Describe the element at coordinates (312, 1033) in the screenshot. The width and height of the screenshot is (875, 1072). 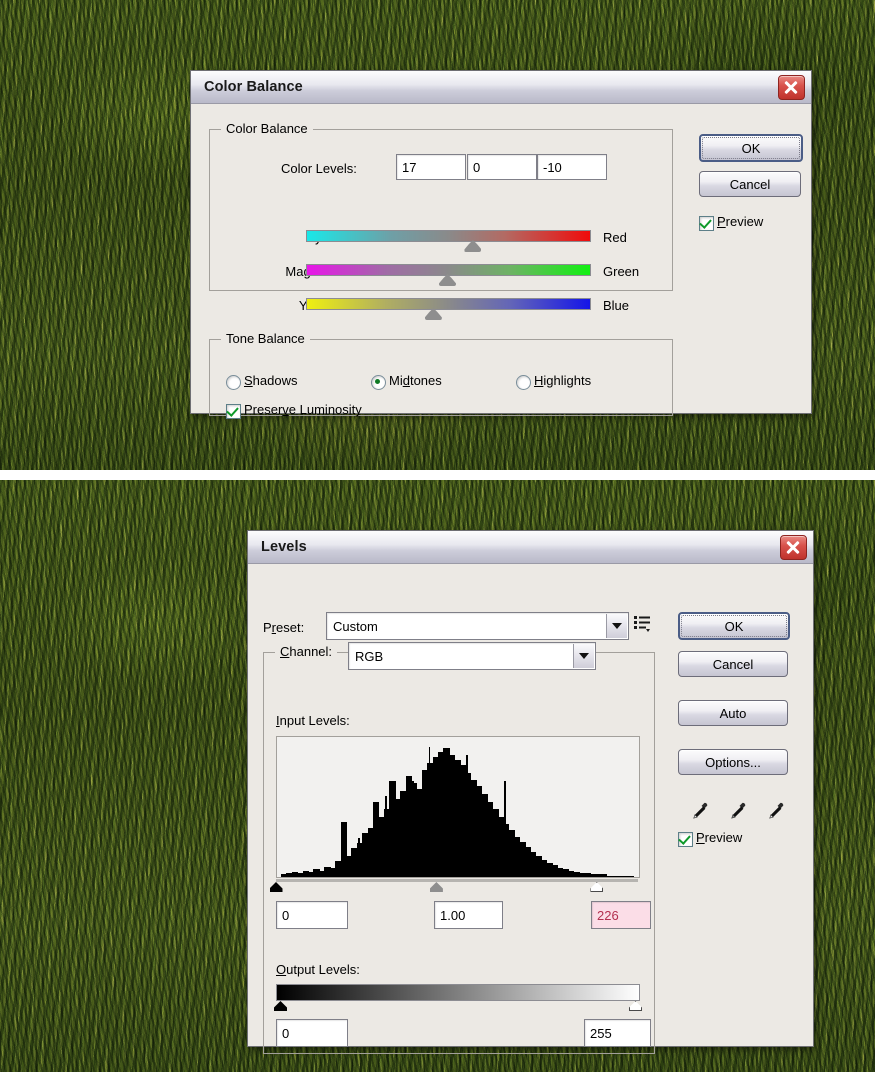
I see `output-black-field: 0` at that location.